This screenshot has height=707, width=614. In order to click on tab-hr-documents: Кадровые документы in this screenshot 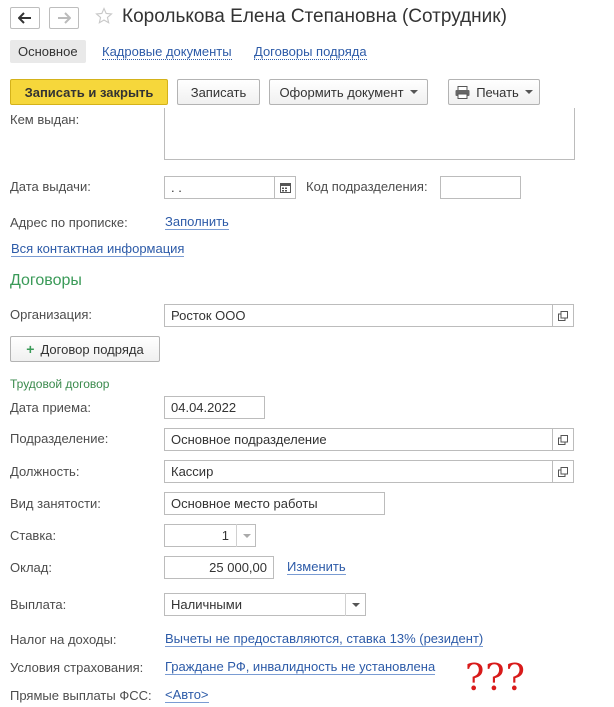, I will do `click(167, 52)`.